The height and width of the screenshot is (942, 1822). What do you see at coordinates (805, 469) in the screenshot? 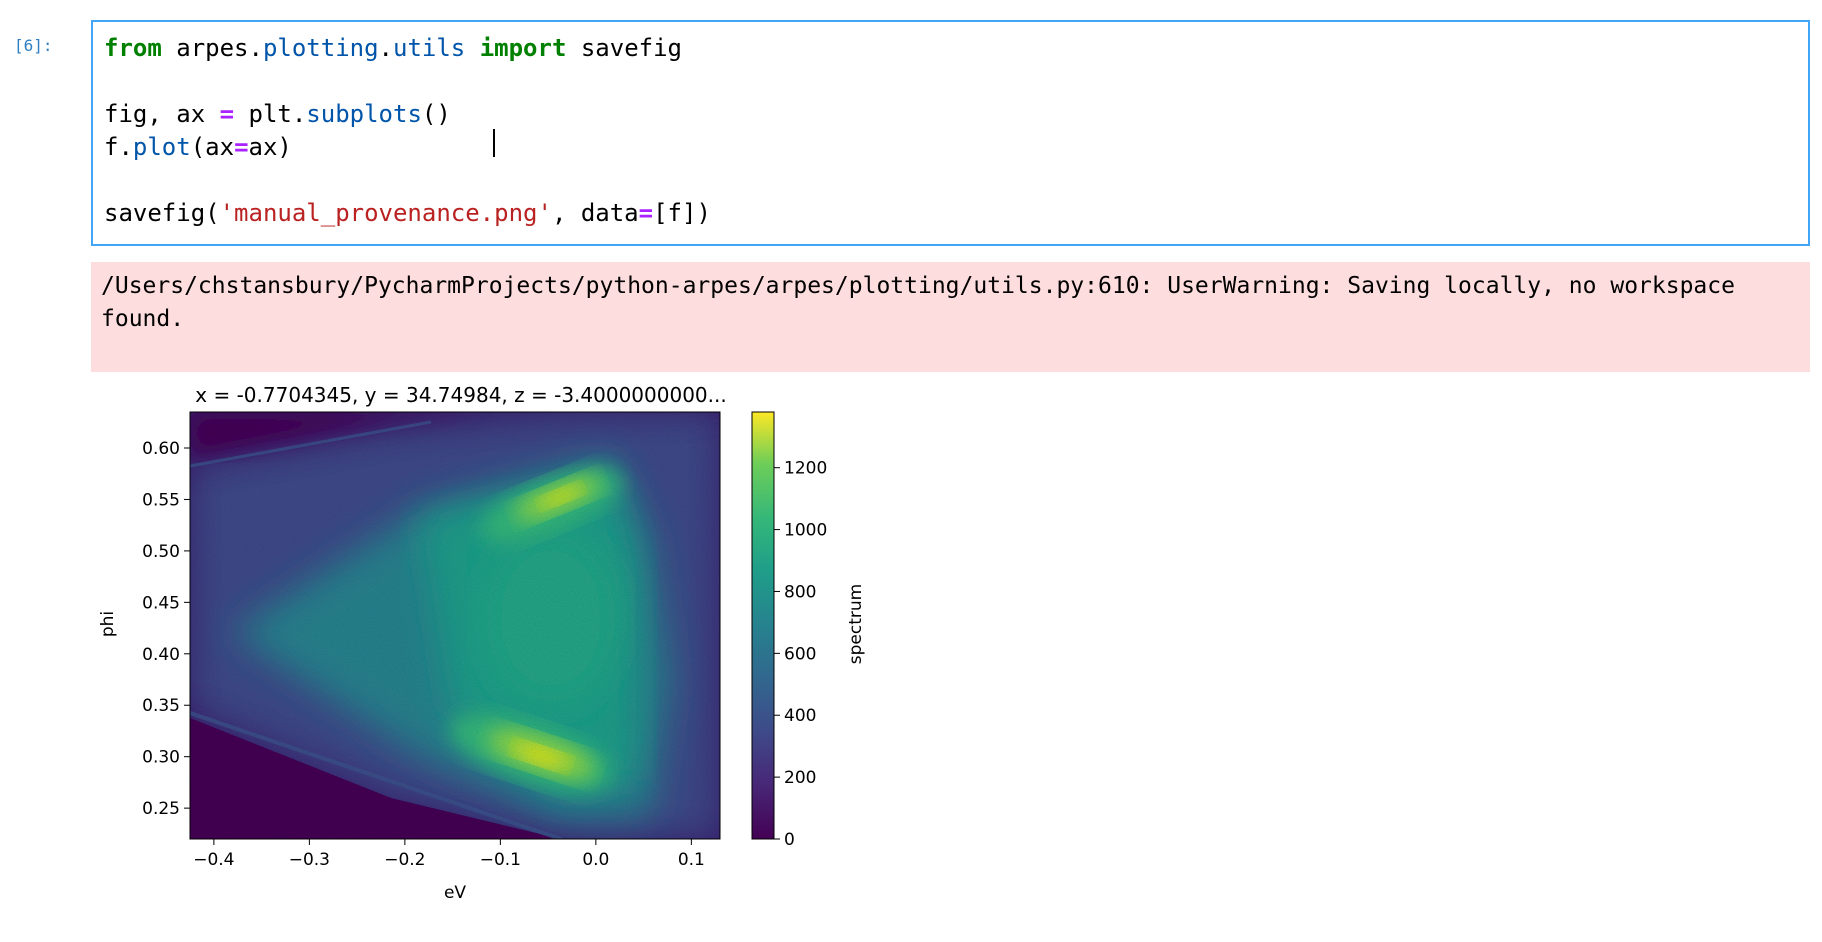
I see `colorbar-tick-label: 1200` at bounding box center [805, 469].